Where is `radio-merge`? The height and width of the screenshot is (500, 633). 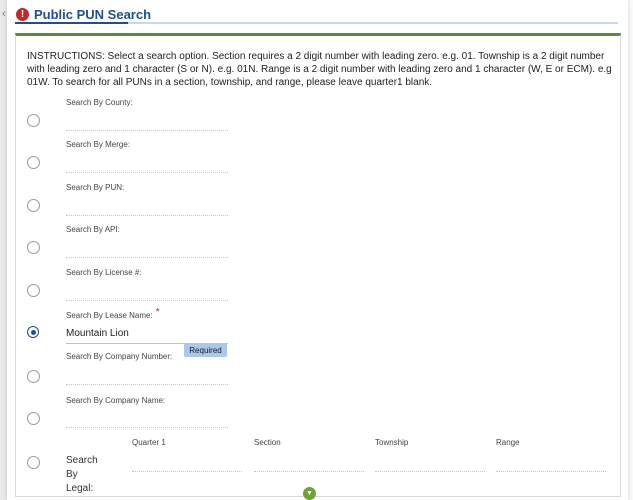 radio-merge is located at coordinates (33, 162).